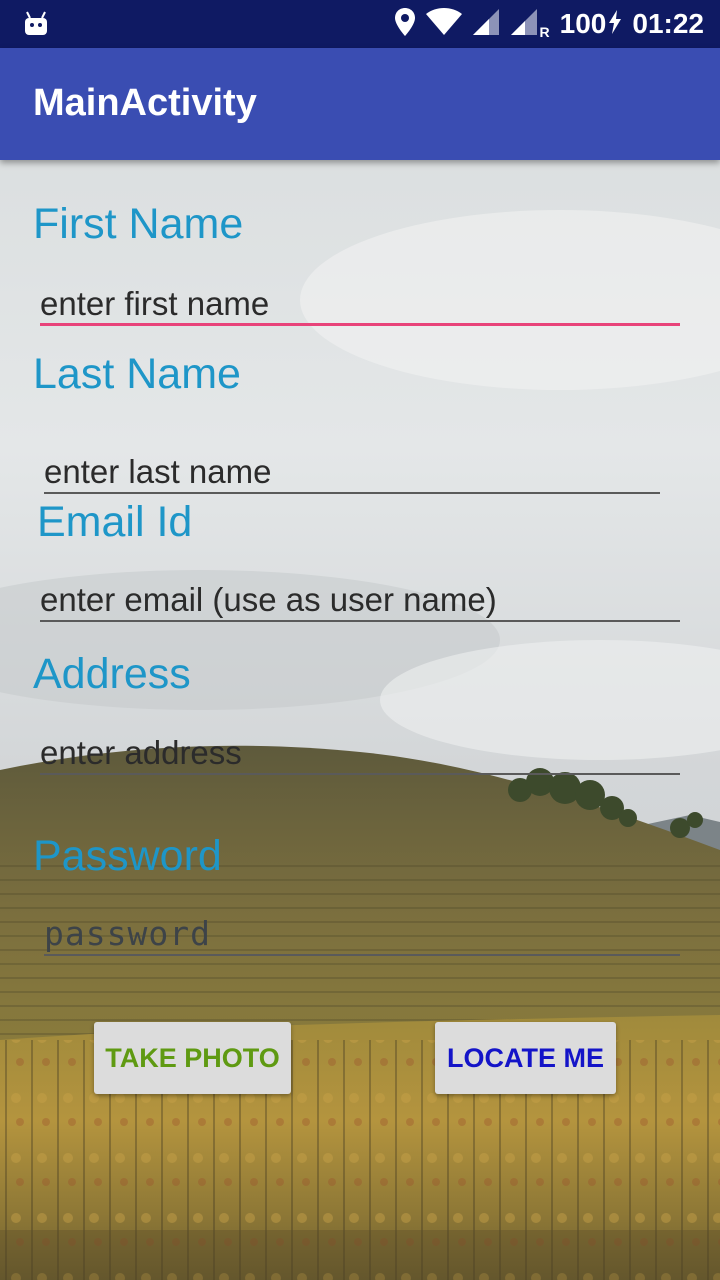 Image resolution: width=720 pixels, height=1280 pixels. Describe the element at coordinates (137, 374) in the screenshot. I see `last-name-label: Last Name` at that location.